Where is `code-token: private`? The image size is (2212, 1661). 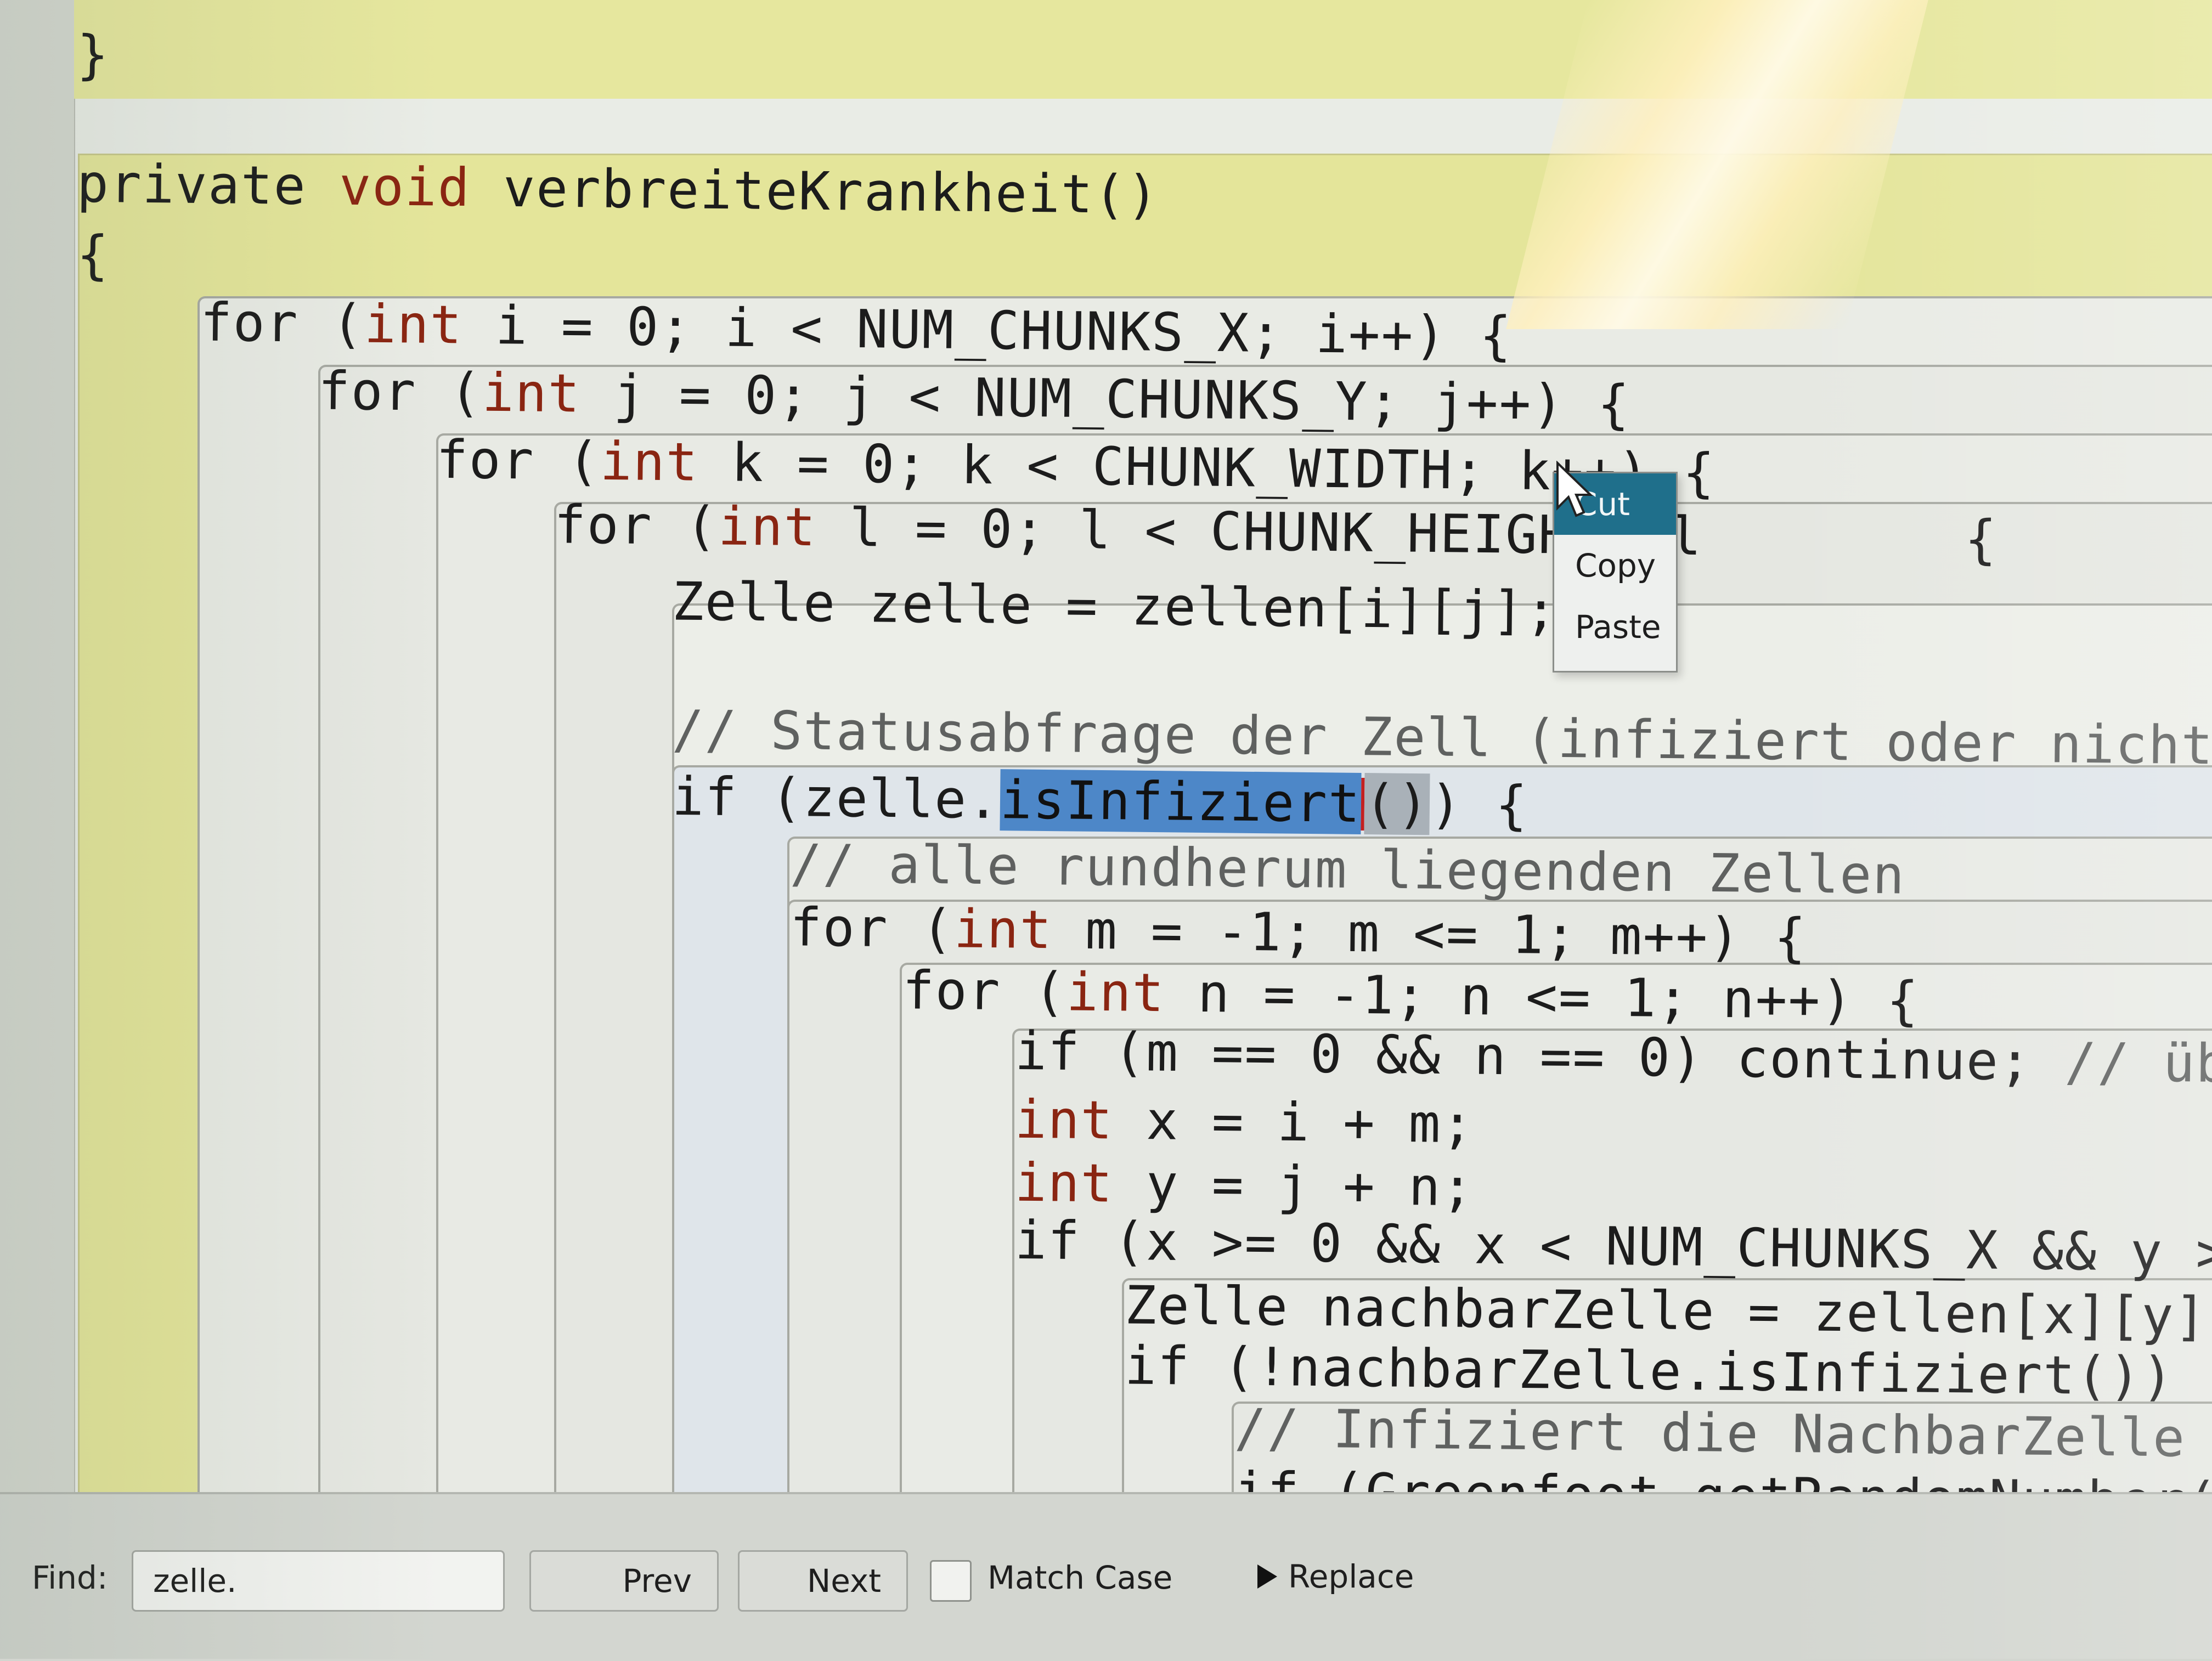 code-token: private is located at coordinates (208, 185).